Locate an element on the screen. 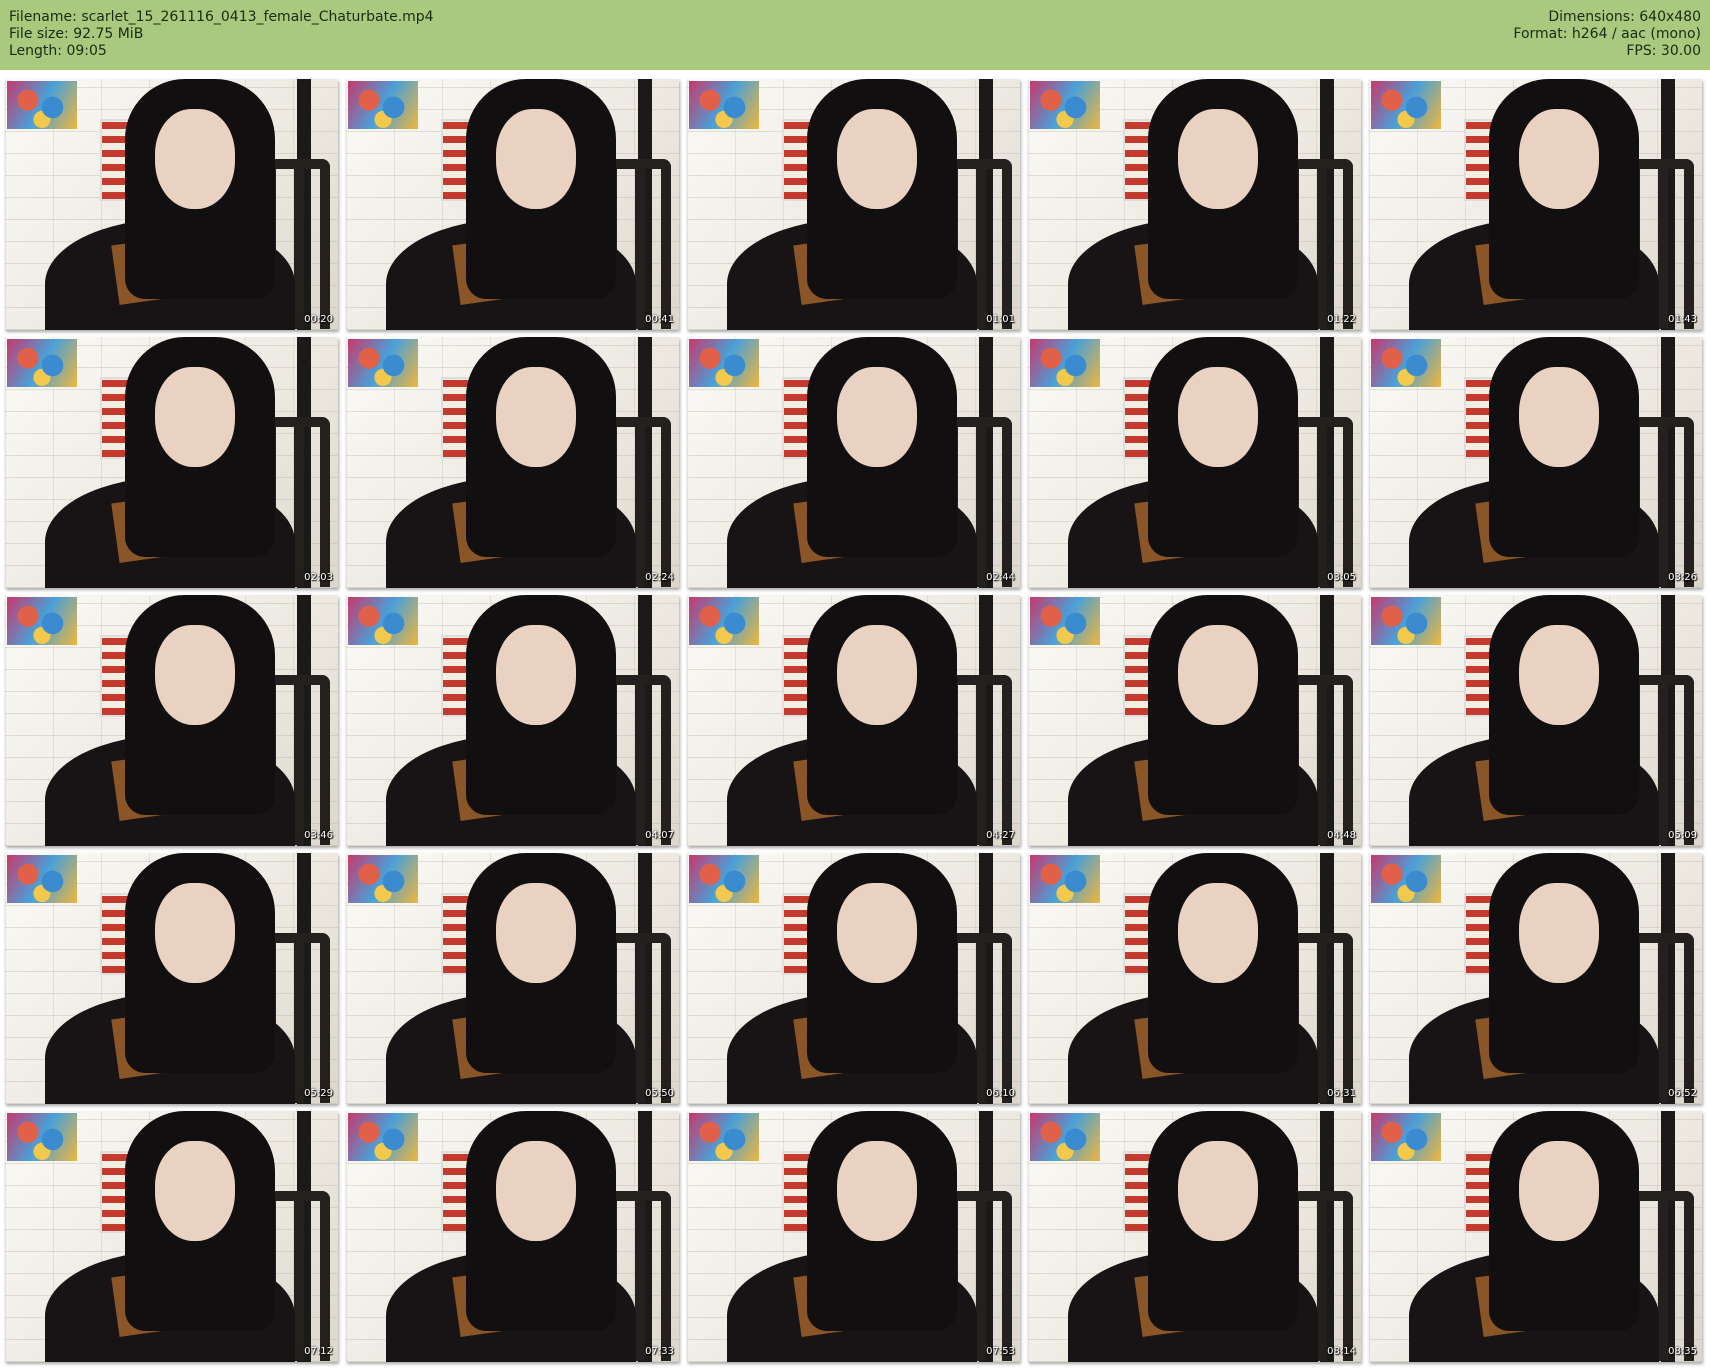 The width and height of the screenshot is (1710, 1370). video-thumbnail: 06:10 is located at coordinates (853, 978).